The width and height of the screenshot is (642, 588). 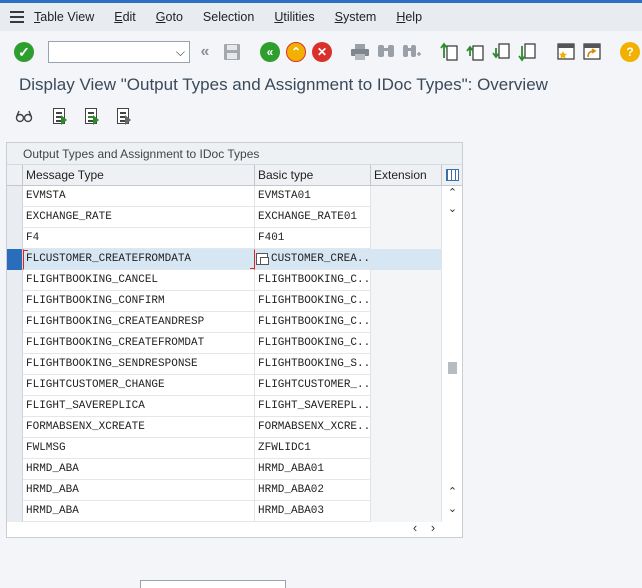 What do you see at coordinates (313, 217) in the screenshot?
I see `cell-basic-type: EXCHANGE_RATE01` at bounding box center [313, 217].